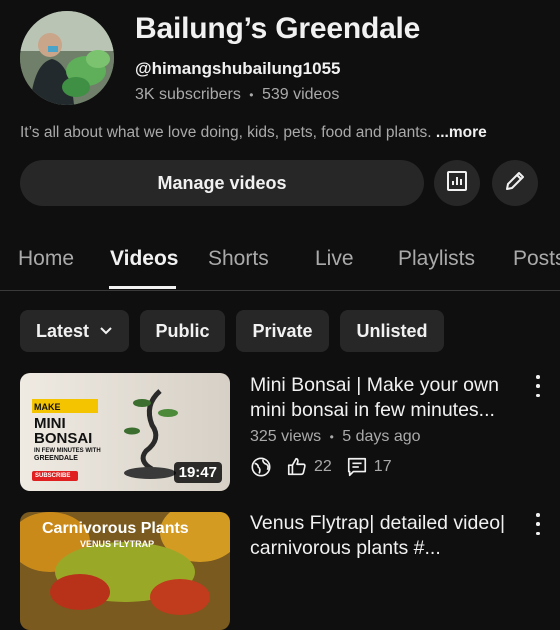 The image size is (560, 630). What do you see at coordinates (67, 451) in the screenshot?
I see `thumb-text-subtitle: IN FEW MINUTES WITH` at bounding box center [67, 451].